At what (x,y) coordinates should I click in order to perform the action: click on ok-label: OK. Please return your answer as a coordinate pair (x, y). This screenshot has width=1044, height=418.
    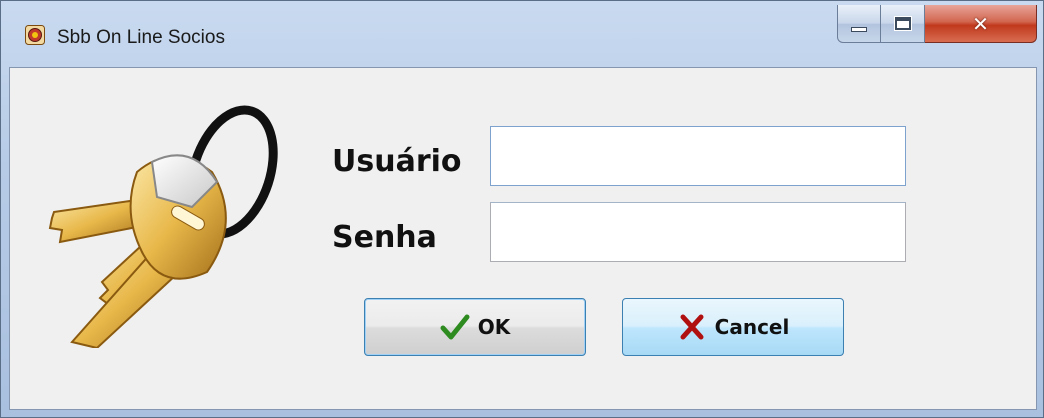
    Looking at the image, I should click on (494, 327).